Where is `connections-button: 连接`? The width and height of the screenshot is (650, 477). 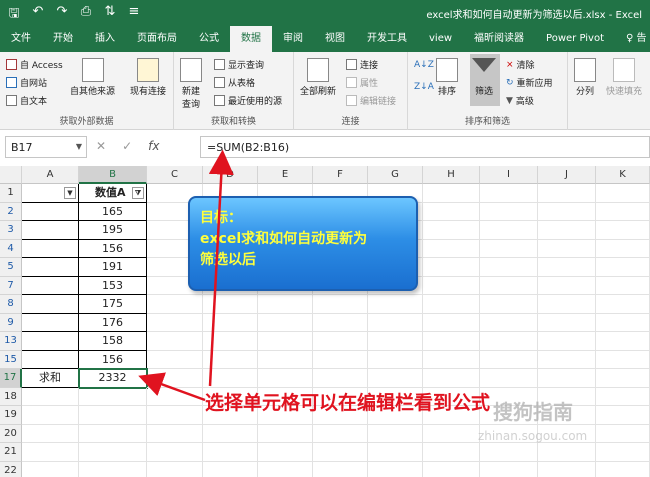
connections-button: 连接 is located at coordinates (362, 64).